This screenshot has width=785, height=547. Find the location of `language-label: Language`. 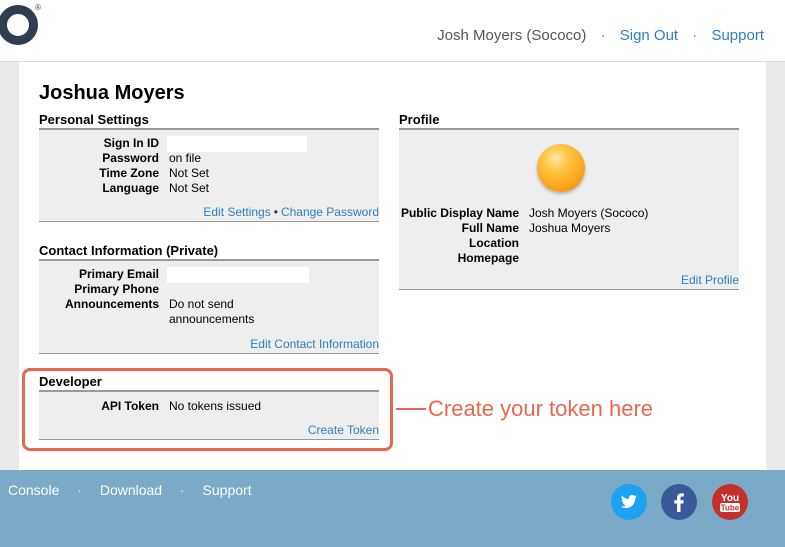

language-label: Language is located at coordinates (130, 188).